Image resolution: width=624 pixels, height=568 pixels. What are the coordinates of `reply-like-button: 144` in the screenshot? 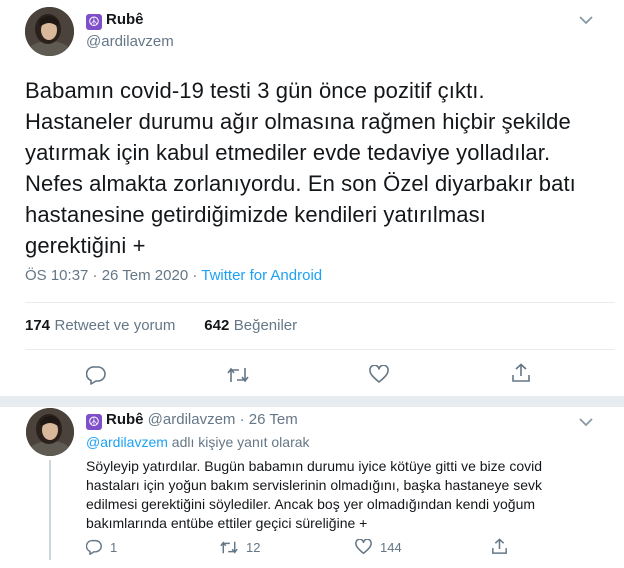 It's located at (378, 547).